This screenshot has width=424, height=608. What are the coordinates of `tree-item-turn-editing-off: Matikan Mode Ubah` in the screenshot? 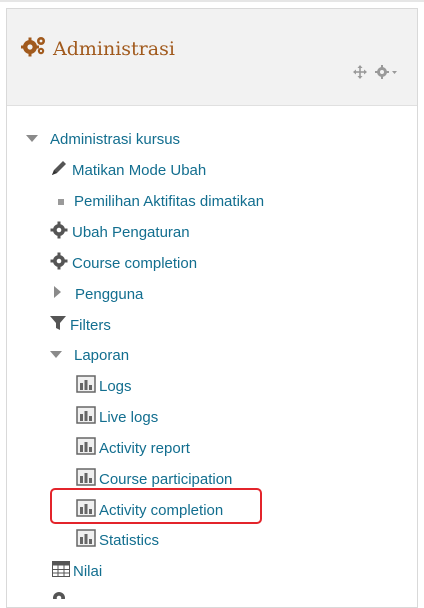 It's located at (128, 170).